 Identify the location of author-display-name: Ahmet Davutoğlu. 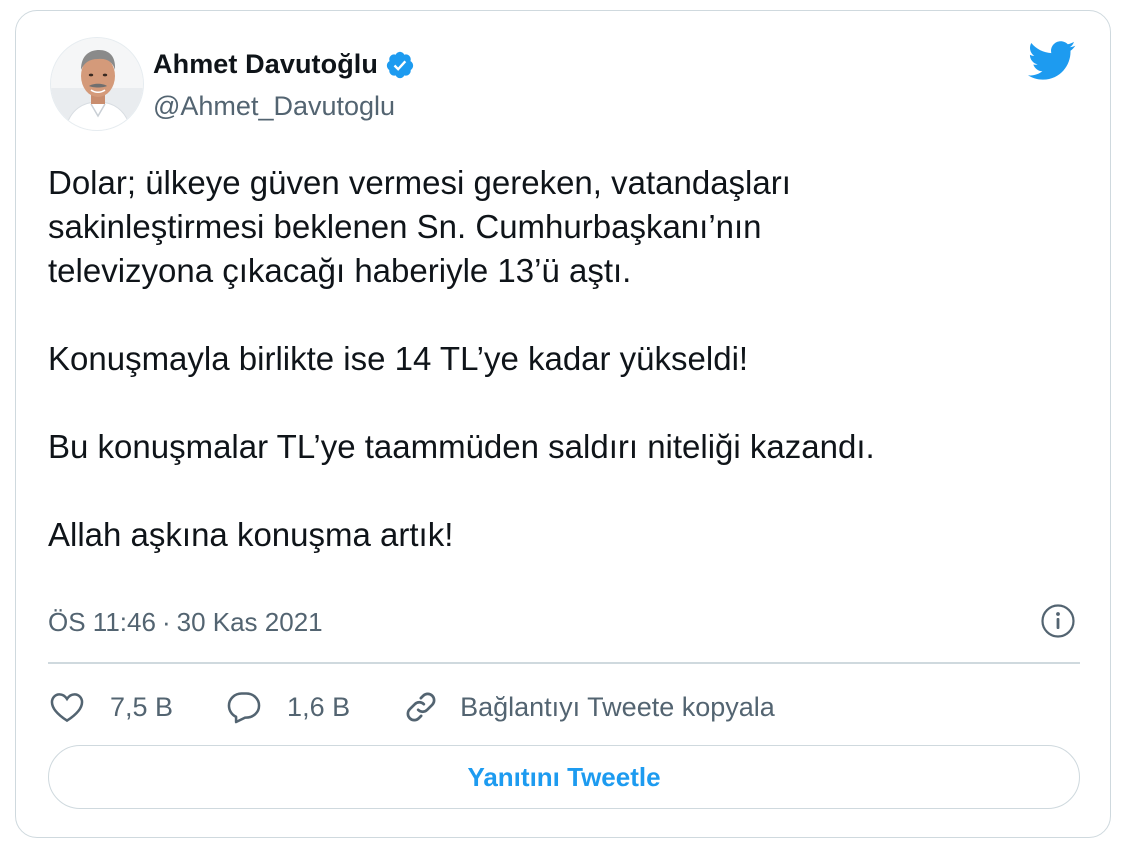
(265, 64).